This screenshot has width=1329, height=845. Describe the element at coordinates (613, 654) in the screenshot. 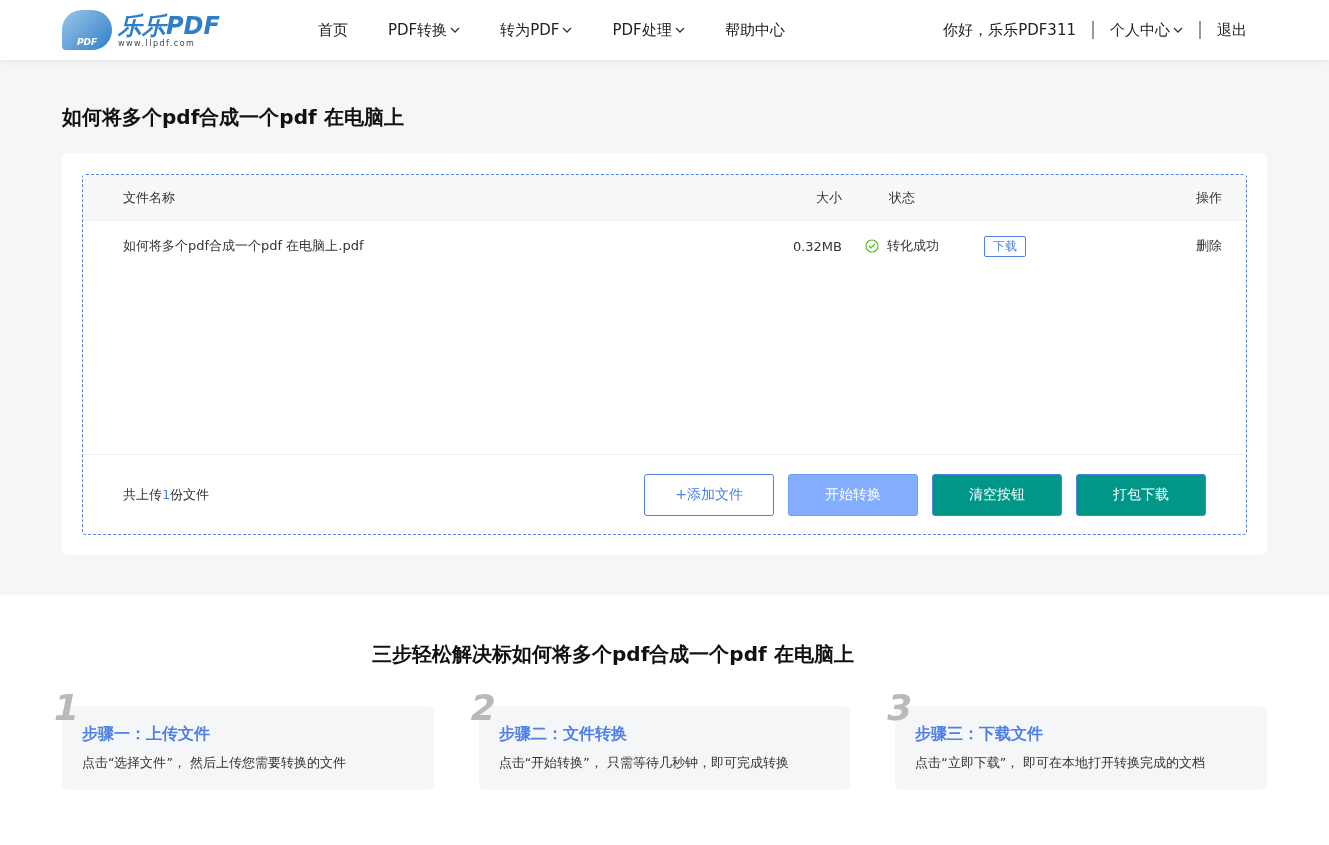

I see `steps-title: 三步轻松解决标如何将多个pdf合成一个pdf 在电脑上` at that location.